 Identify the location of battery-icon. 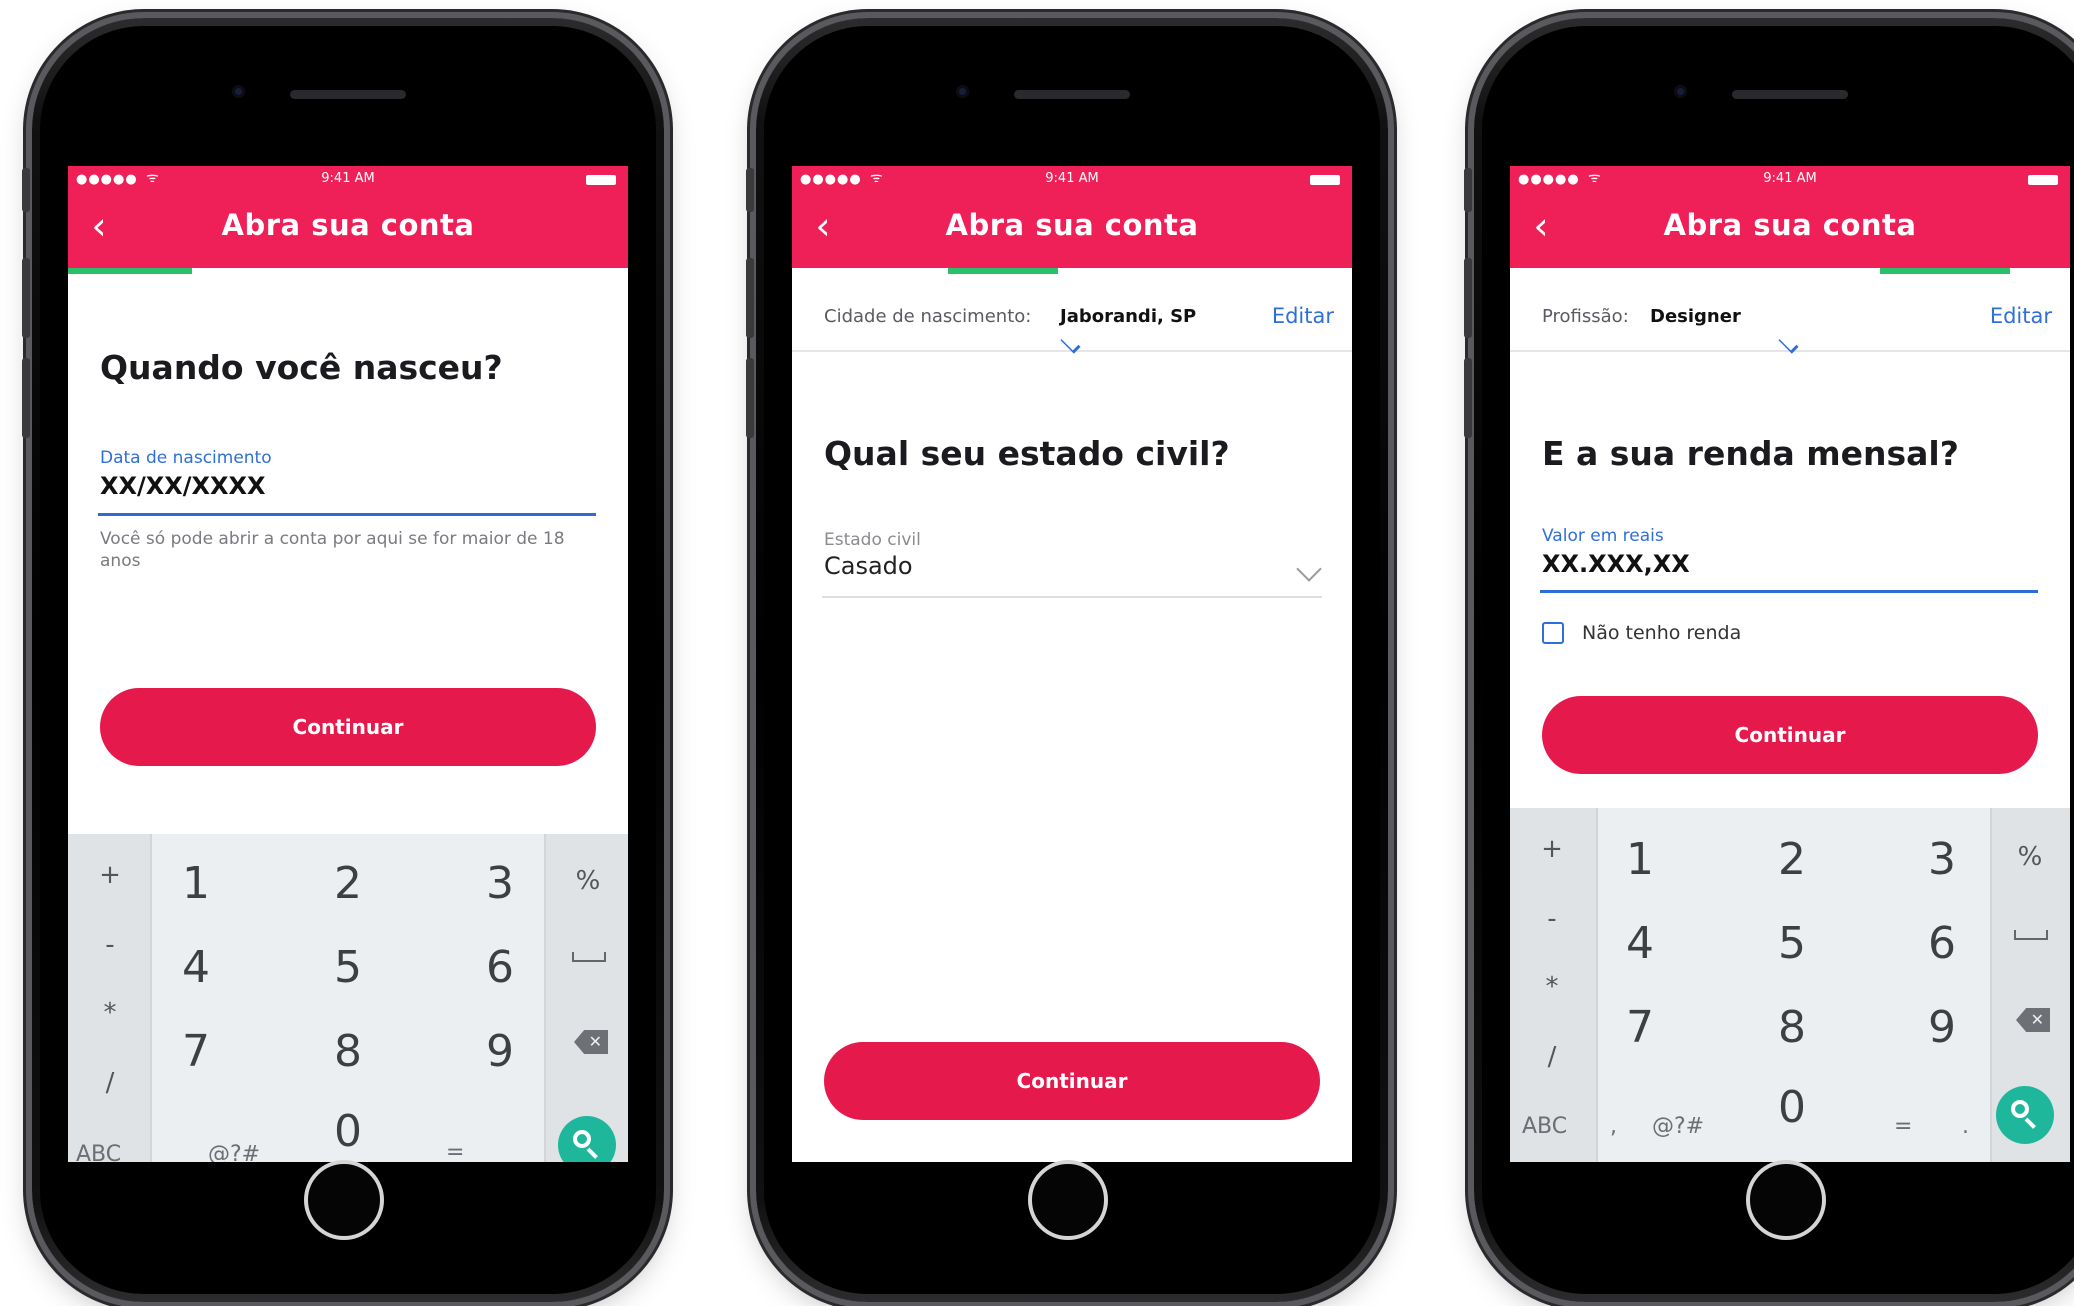
(601, 180).